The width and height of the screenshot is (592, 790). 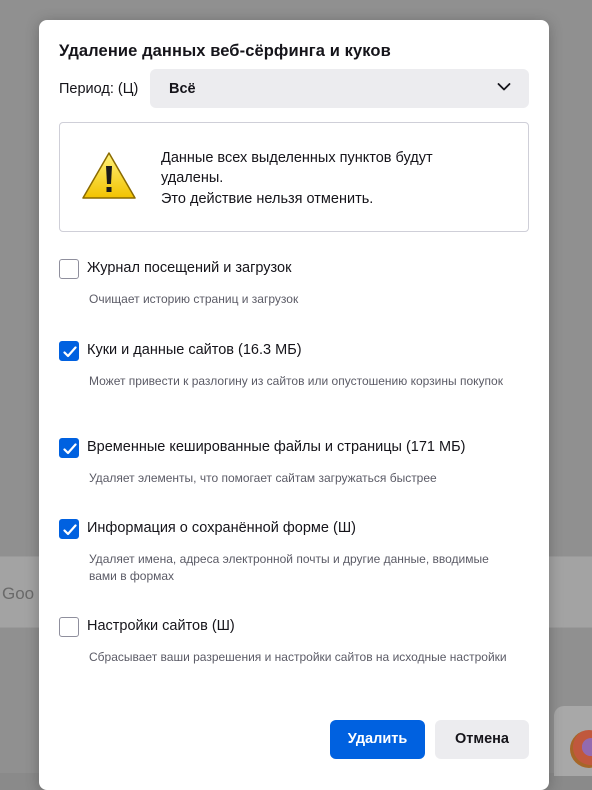 What do you see at coordinates (339, 88) in the screenshot?
I see `period-select: Всё` at bounding box center [339, 88].